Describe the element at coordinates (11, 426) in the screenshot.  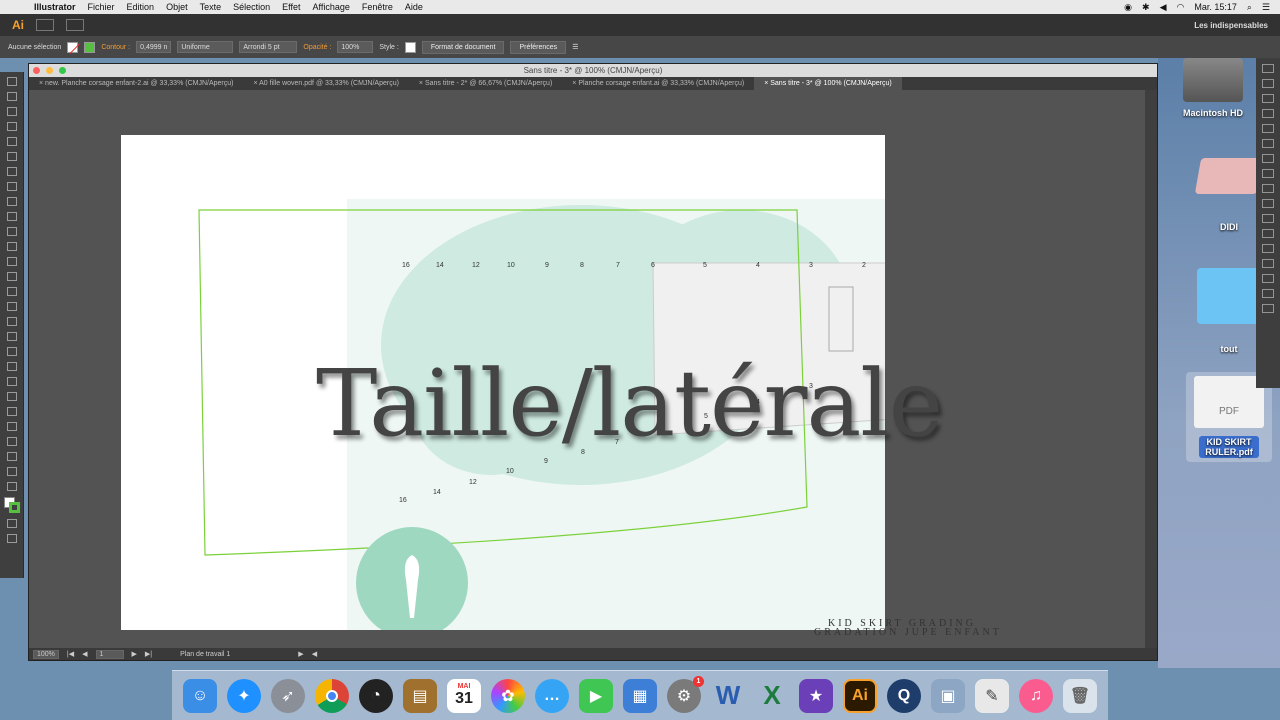
I see `graph-tool-icon` at that location.